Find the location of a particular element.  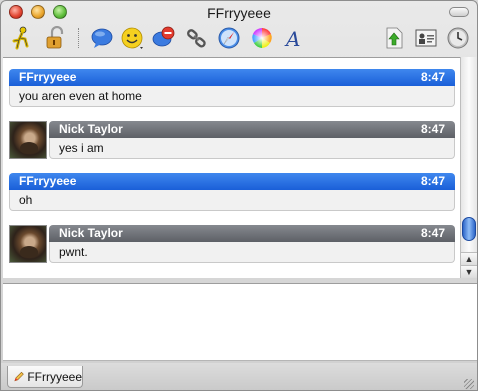

safari-compass-icon is located at coordinates (229, 38).